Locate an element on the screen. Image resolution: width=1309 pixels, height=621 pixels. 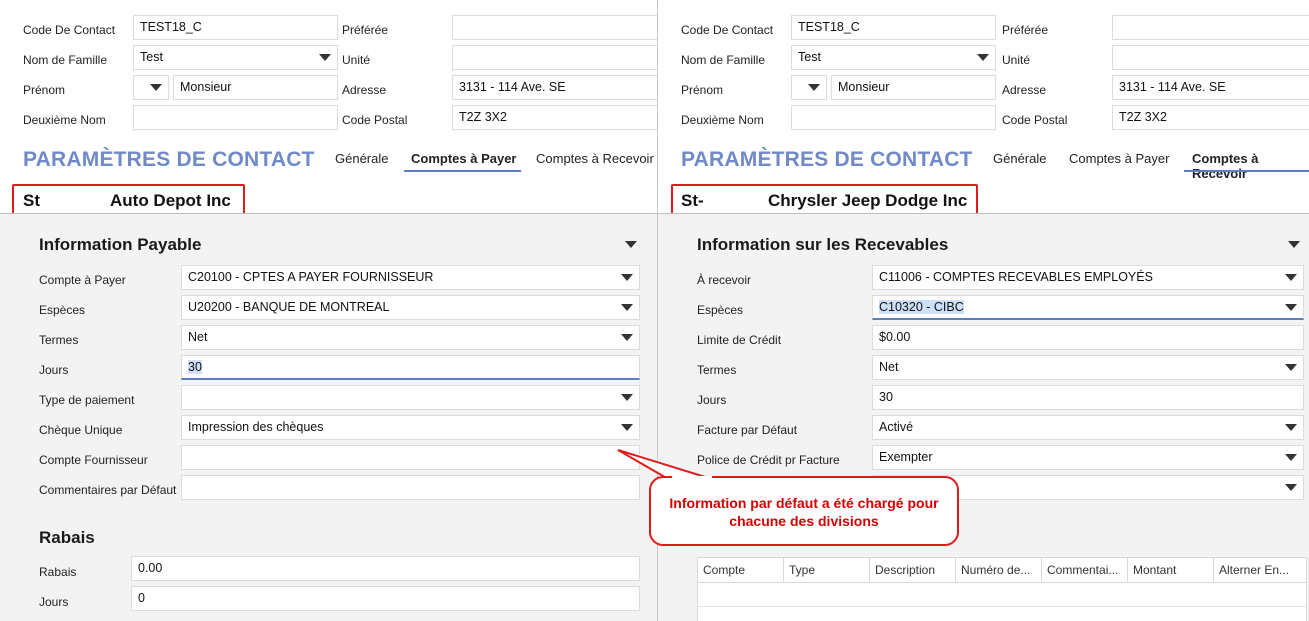
police-credit-select: Exempter is located at coordinates (1088, 457).